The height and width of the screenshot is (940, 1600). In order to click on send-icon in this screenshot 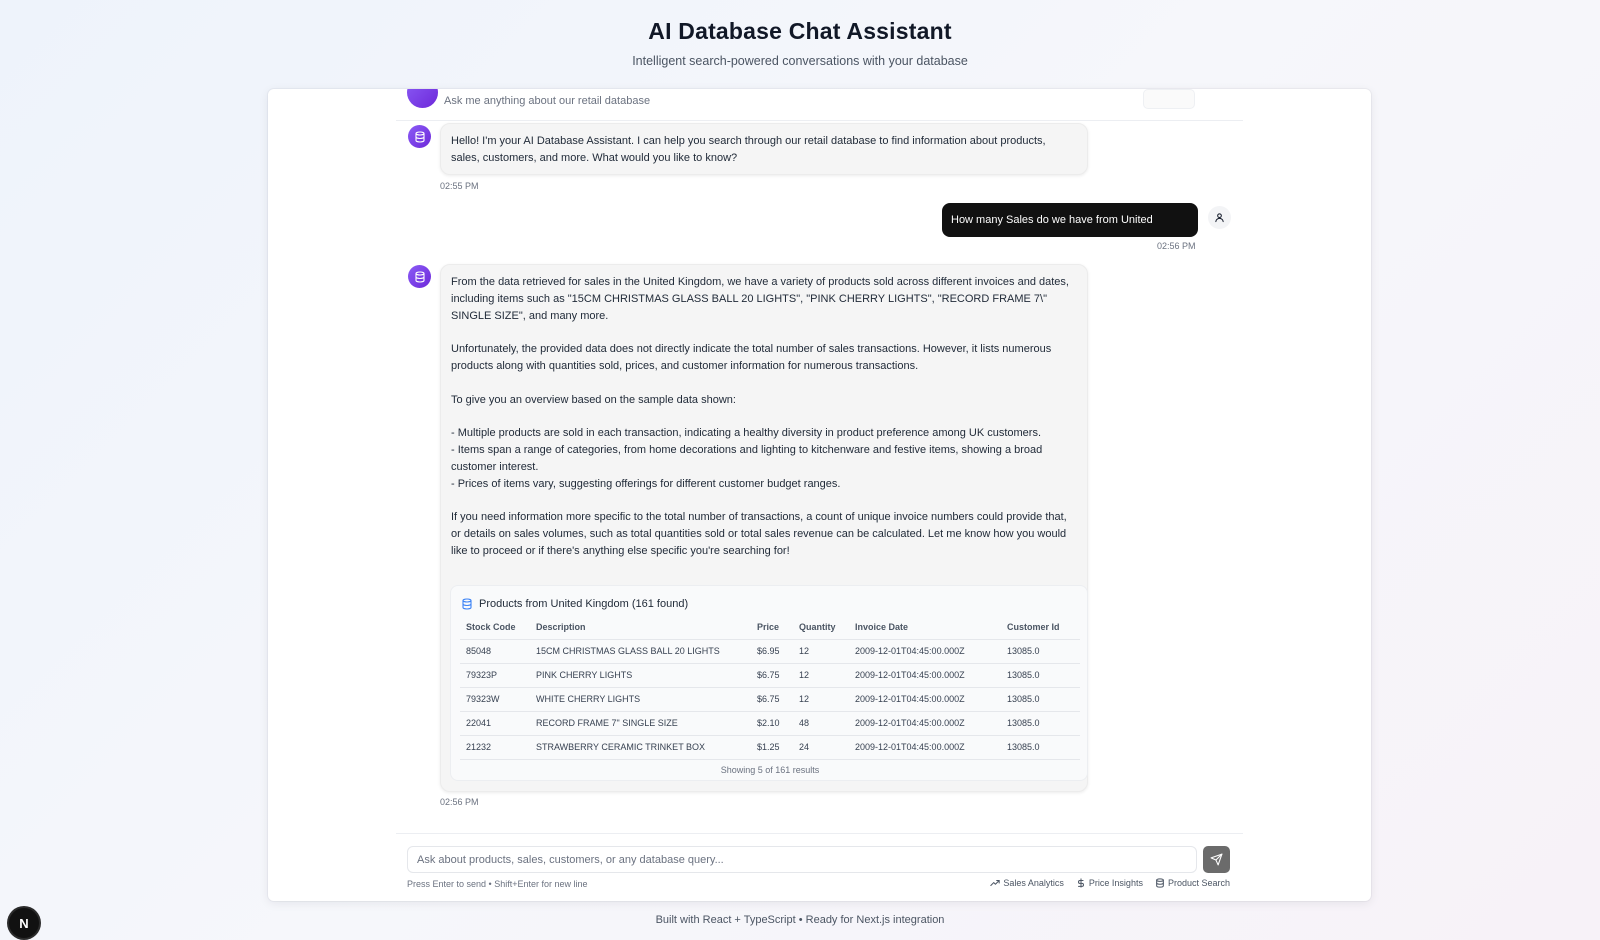, I will do `click(1216, 859)`.